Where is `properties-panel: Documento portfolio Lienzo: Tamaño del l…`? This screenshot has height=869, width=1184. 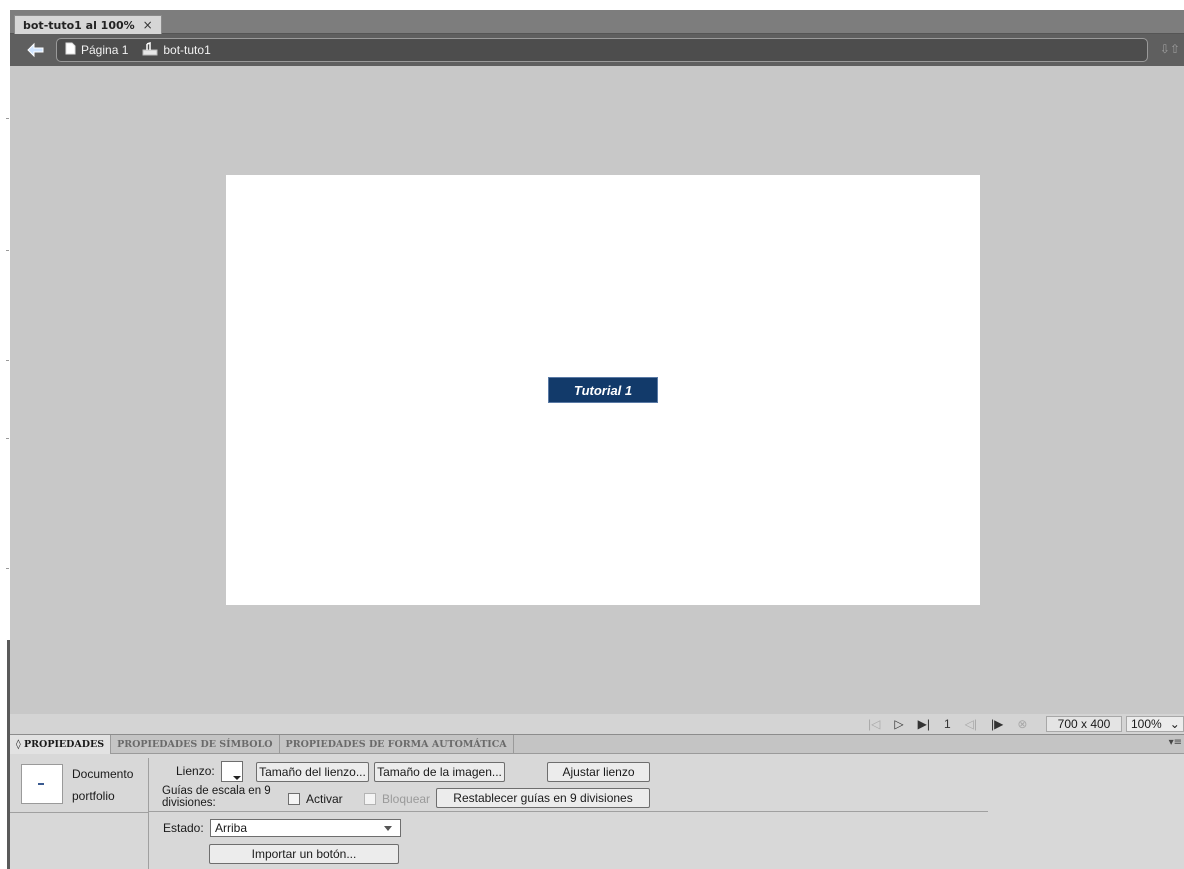 properties-panel: Documento portfolio Lienzo: Tamaño del l… is located at coordinates (597, 811).